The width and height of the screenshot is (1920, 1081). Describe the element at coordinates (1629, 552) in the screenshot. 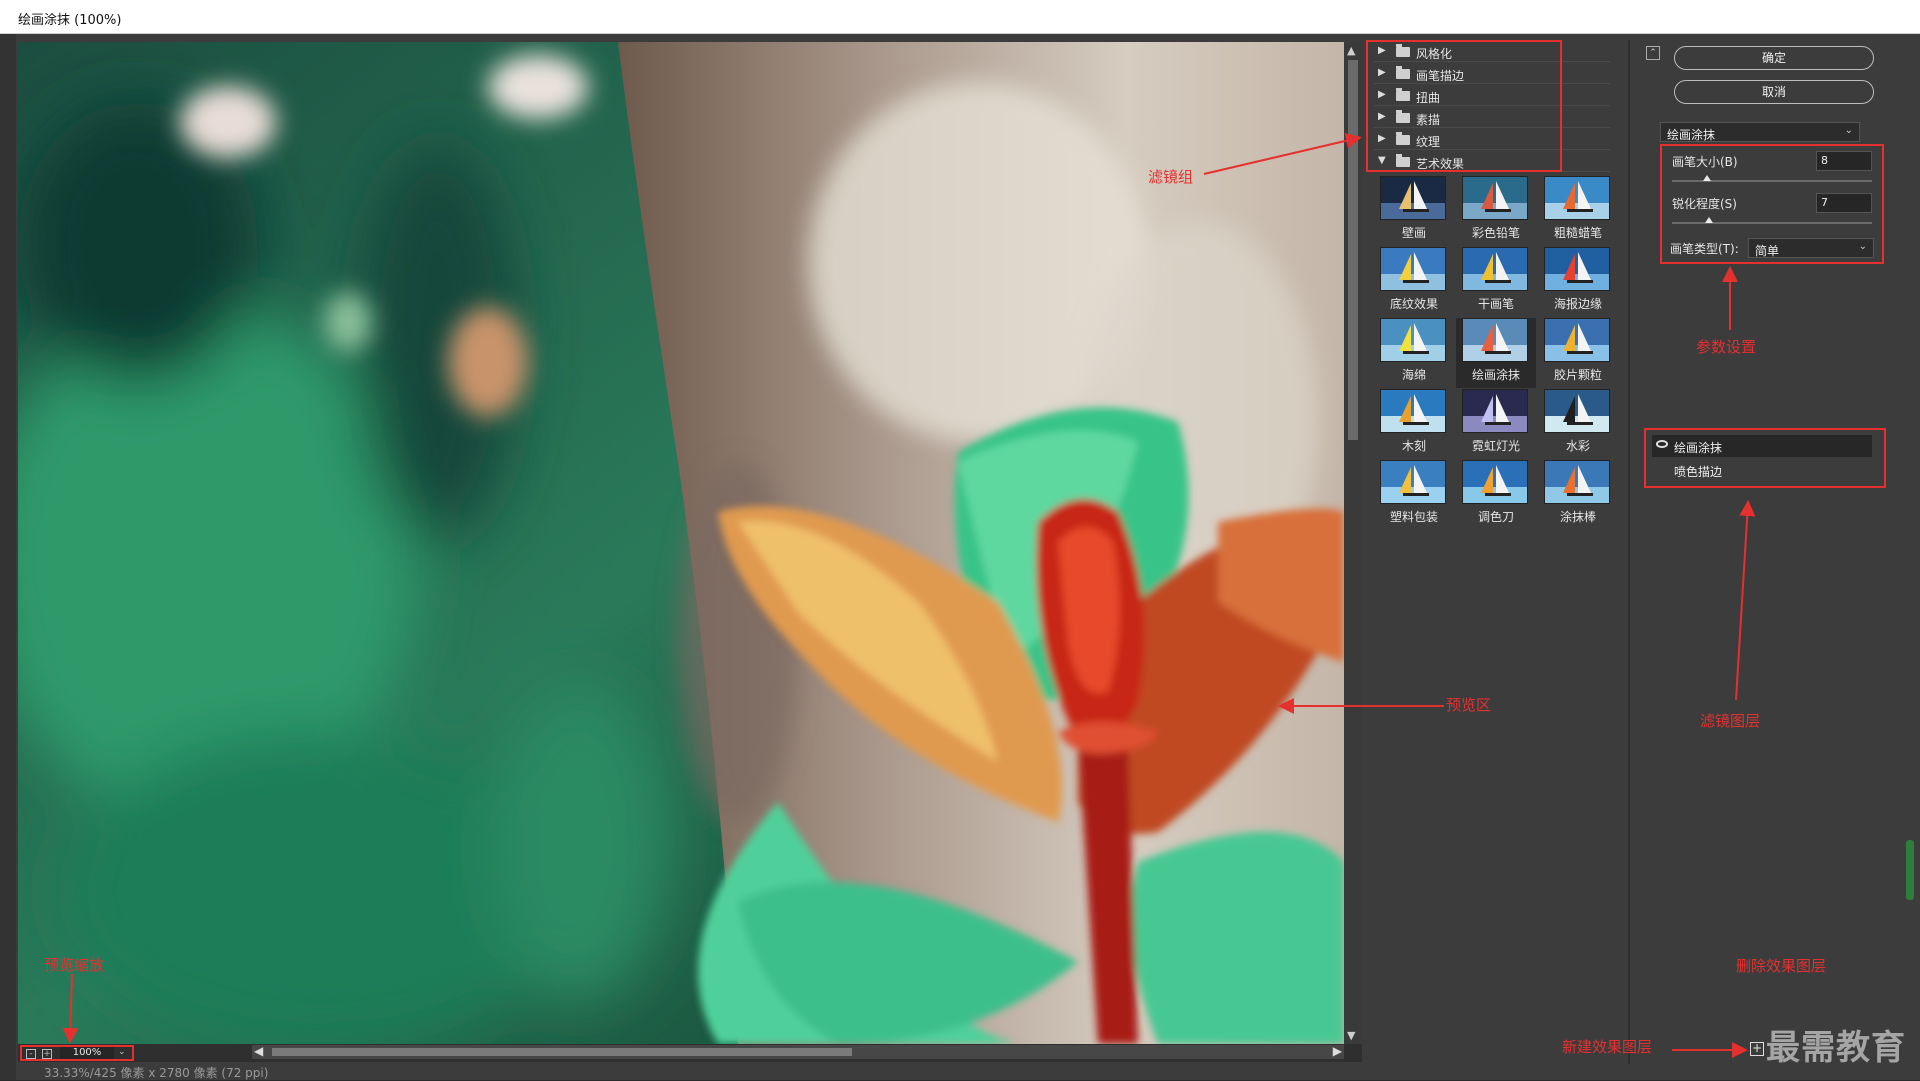

I see `panel-divider` at that location.